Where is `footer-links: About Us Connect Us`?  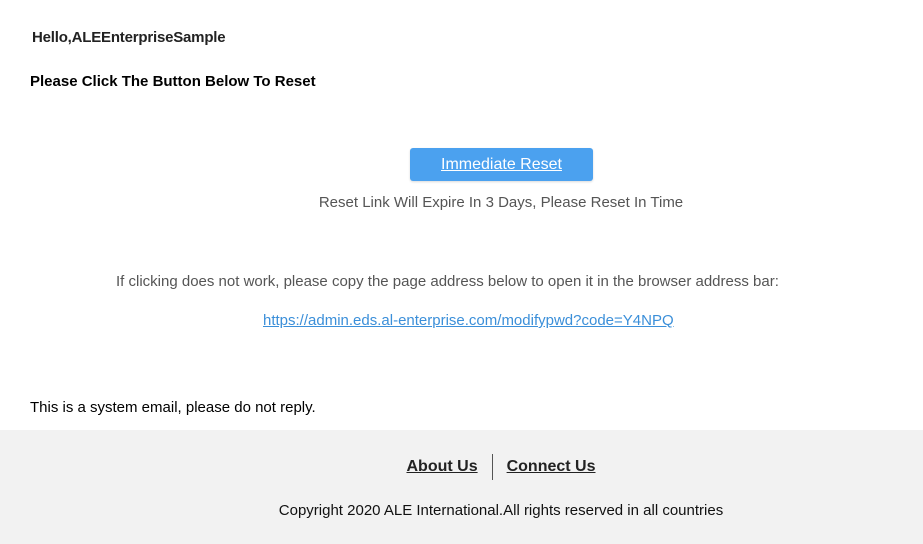 footer-links: About Us Connect Us is located at coordinates (461, 467).